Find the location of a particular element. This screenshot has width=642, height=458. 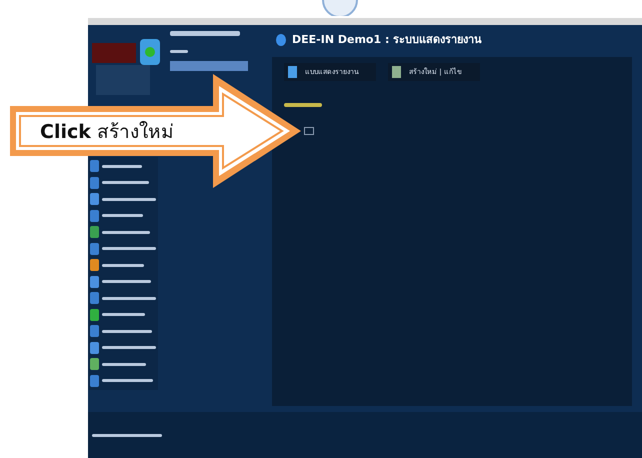

selected-field is located at coordinates (209, 66).